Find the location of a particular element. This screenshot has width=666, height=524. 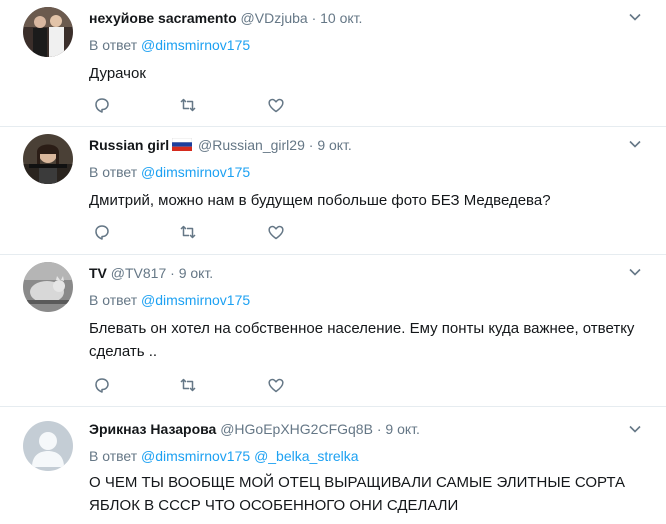

tweet-text-line: ЯБЛОК В СССР ЧТО ОСОБЕННОГО ОНИ СДЕЛАЛИ is located at coordinates (274, 505).